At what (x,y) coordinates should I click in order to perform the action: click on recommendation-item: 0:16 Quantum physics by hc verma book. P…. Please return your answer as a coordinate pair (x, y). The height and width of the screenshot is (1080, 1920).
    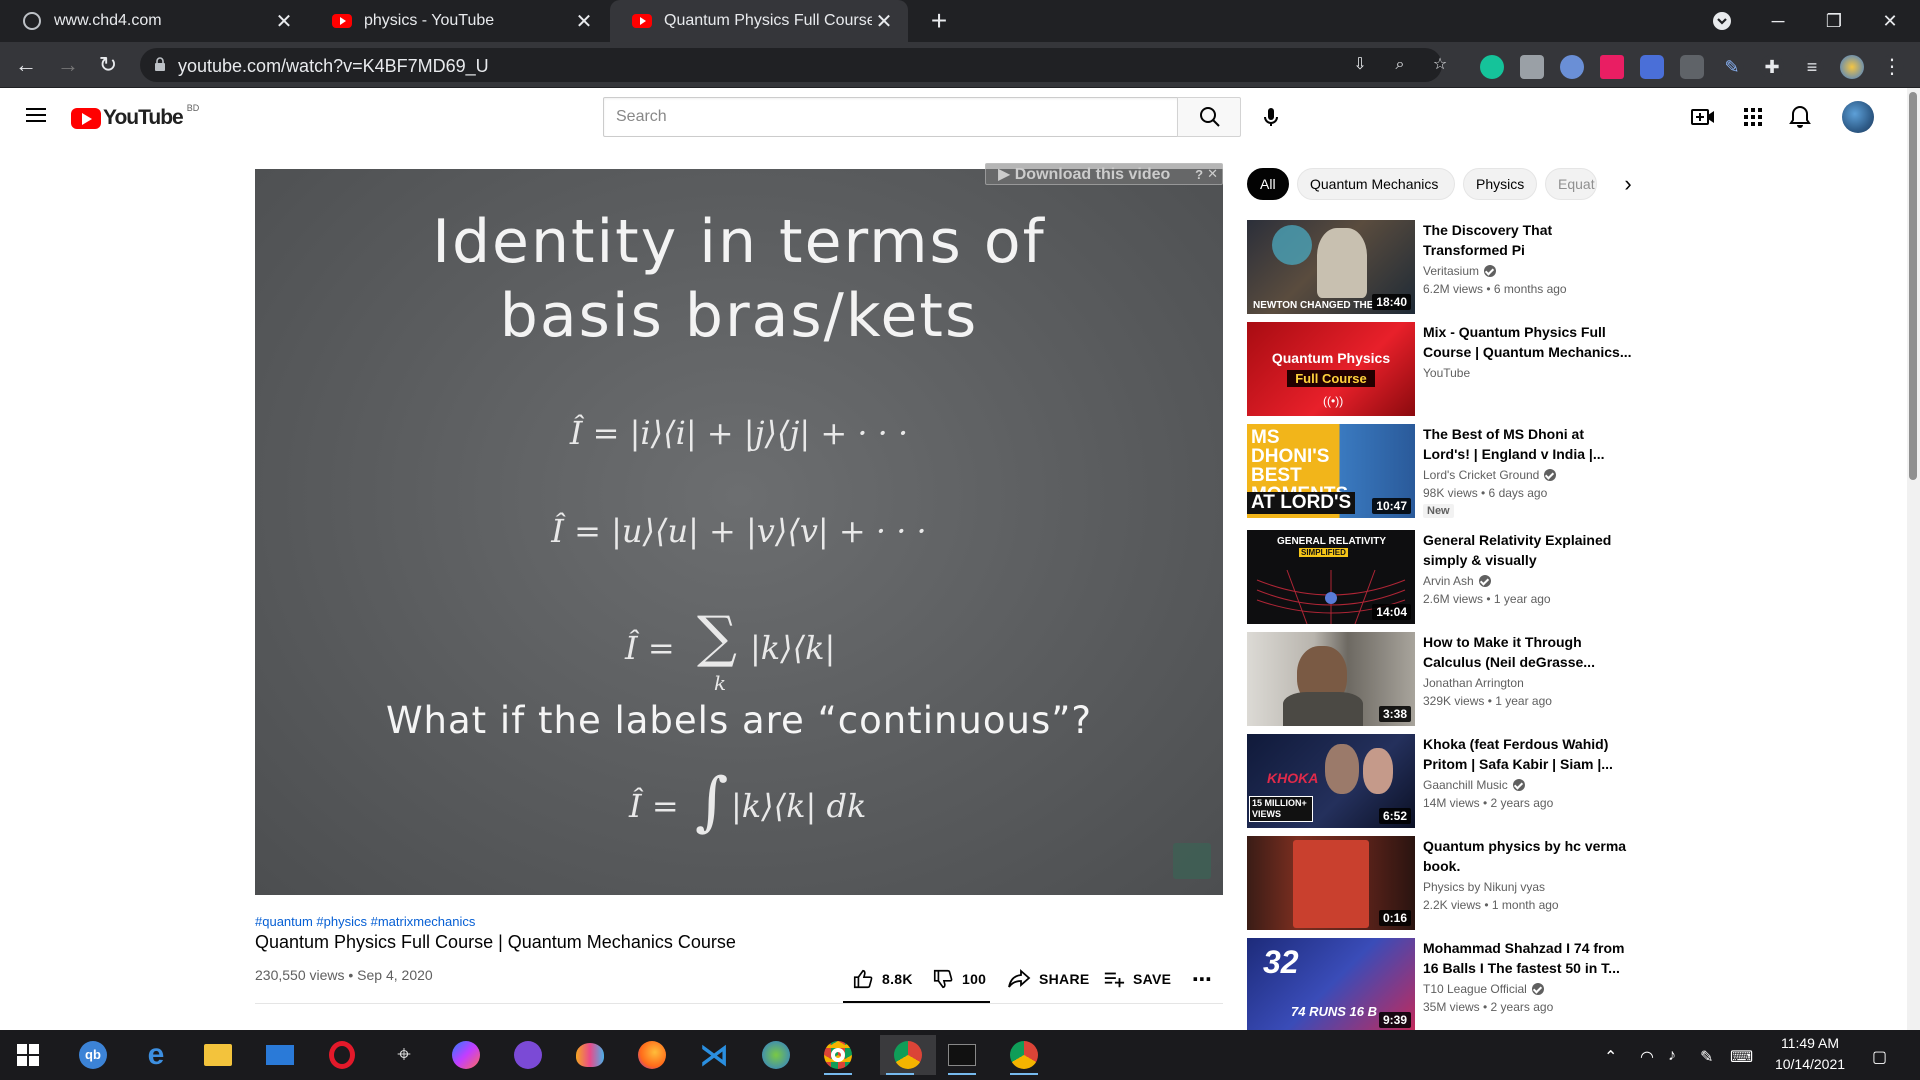
    Looking at the image, I should click on (1447, 883).